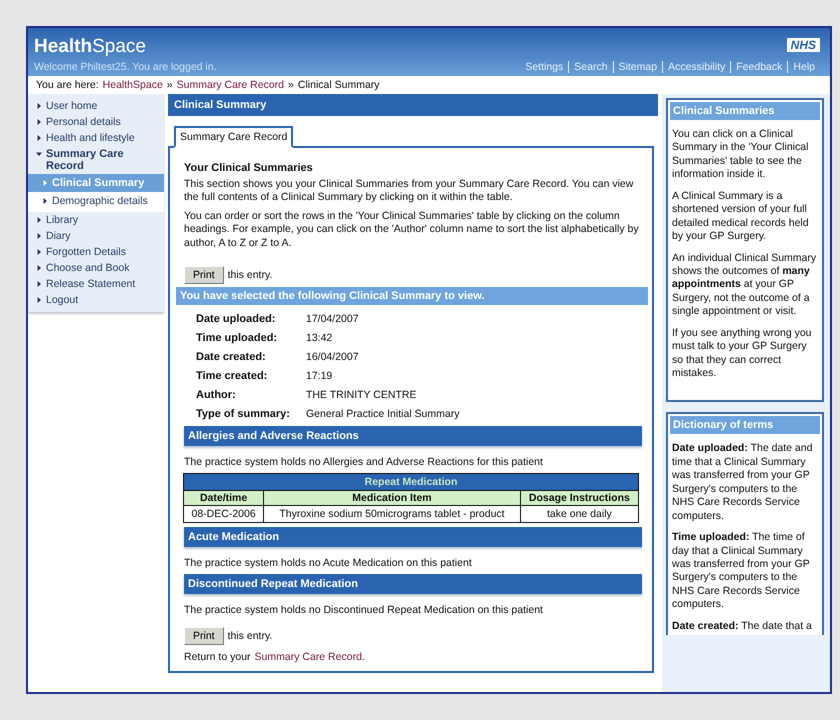 The height and width of the screenshot is (720, 840). Describe the element at coordinates (339, 85) in the screenshot. I see `breadcrumb-current: Clinical Summary` at that location.